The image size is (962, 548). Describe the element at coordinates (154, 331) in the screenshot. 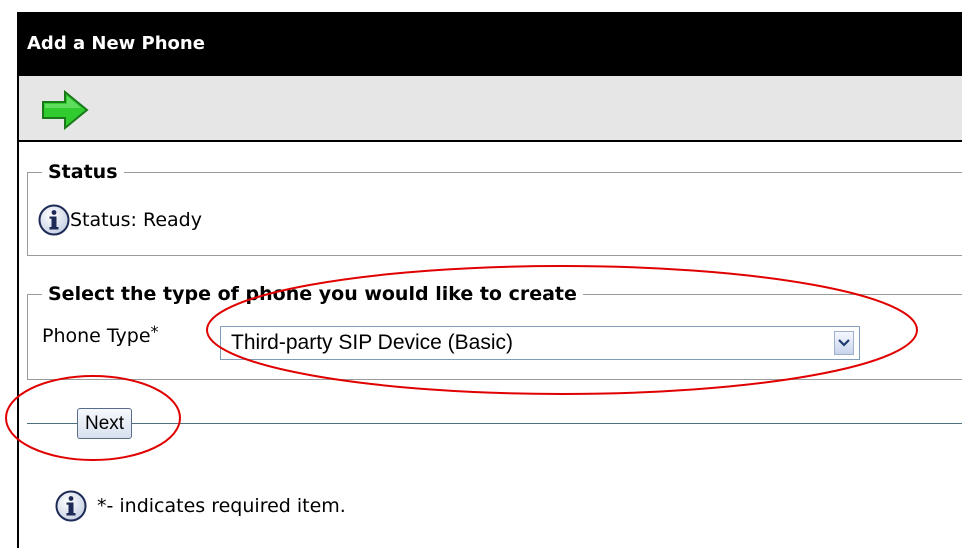

I see `required-marker: *` at that location.